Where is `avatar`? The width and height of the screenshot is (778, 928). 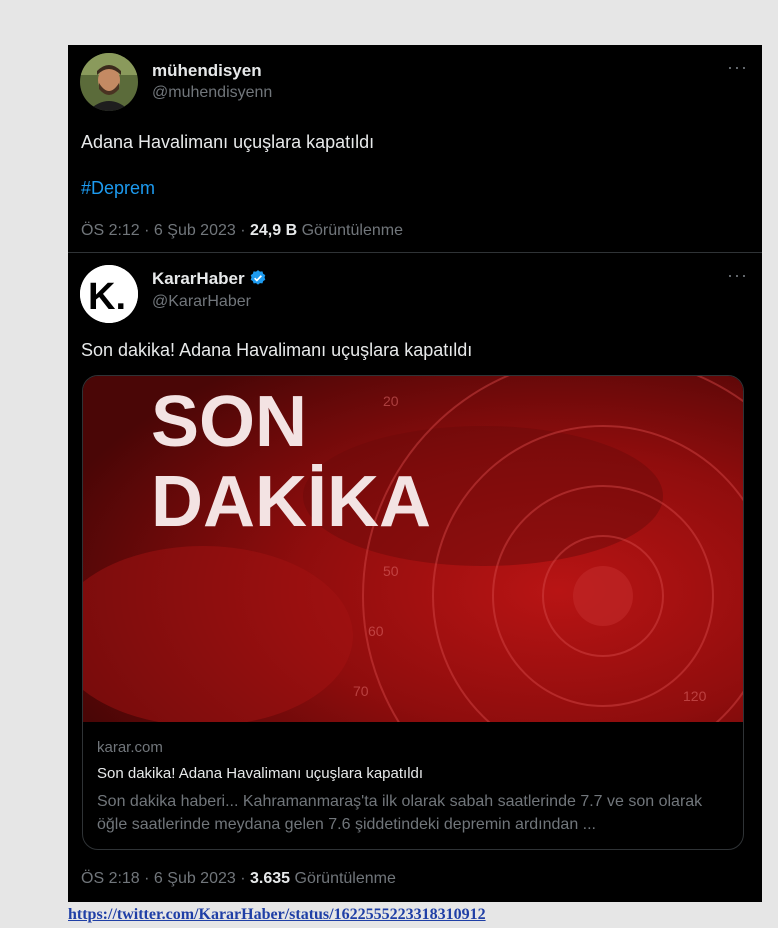
avatar is located at coordinates (109, 82).